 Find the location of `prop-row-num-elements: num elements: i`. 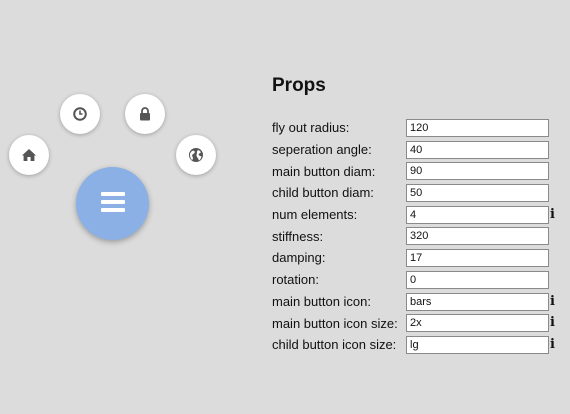

prop-row-num-elements: num elements: i is located at coordinates (417, 215).